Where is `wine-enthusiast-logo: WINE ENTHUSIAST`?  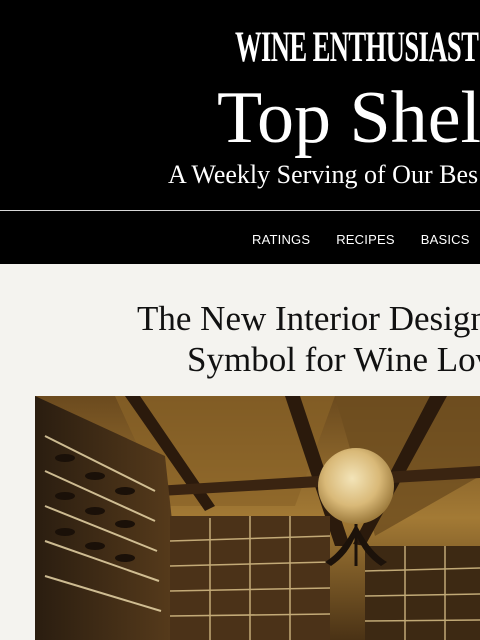
wine-enthusiast-logo: WINE ENTHUSIAST is located at coordinates (357, 48).